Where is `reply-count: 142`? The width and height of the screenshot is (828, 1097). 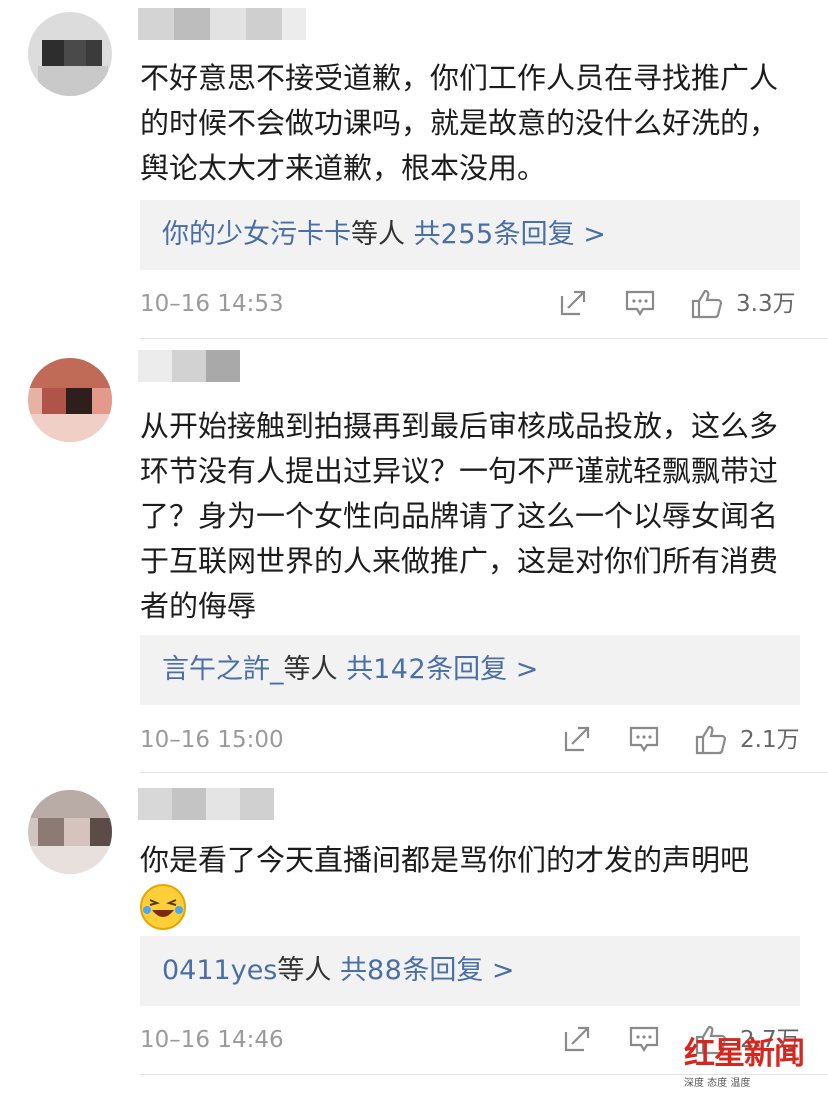 reply-count: 142 is located at coordinates (400, 669).